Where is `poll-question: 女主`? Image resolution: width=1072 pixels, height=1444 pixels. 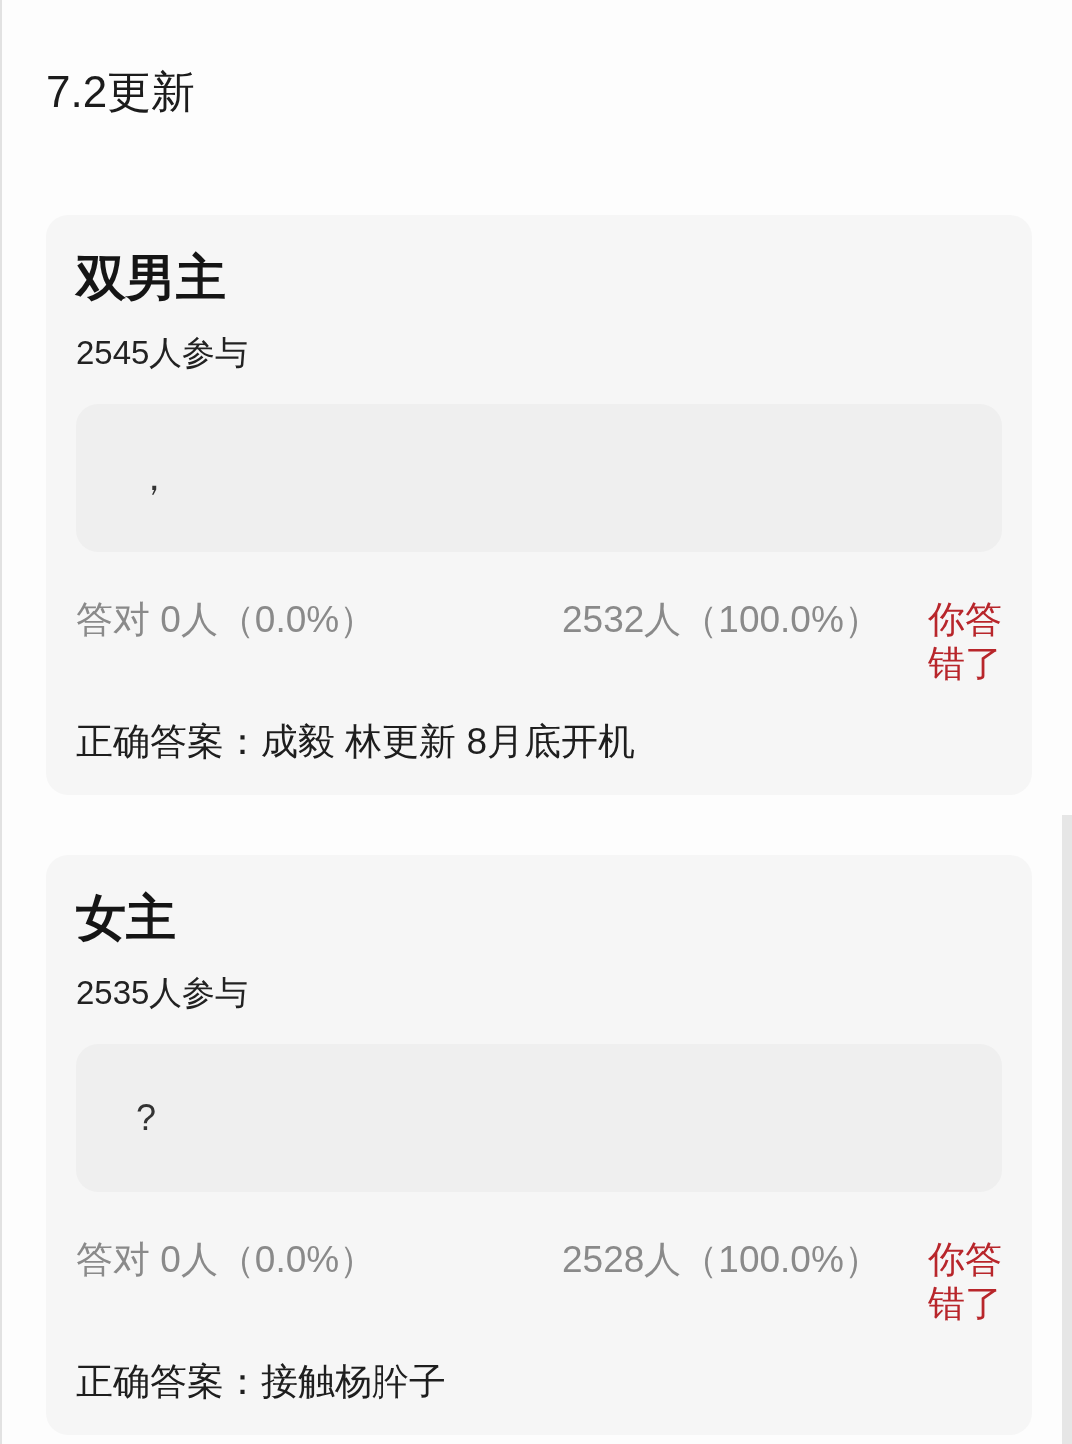
poll-question: 女主 is located at coordinates (126, 918).